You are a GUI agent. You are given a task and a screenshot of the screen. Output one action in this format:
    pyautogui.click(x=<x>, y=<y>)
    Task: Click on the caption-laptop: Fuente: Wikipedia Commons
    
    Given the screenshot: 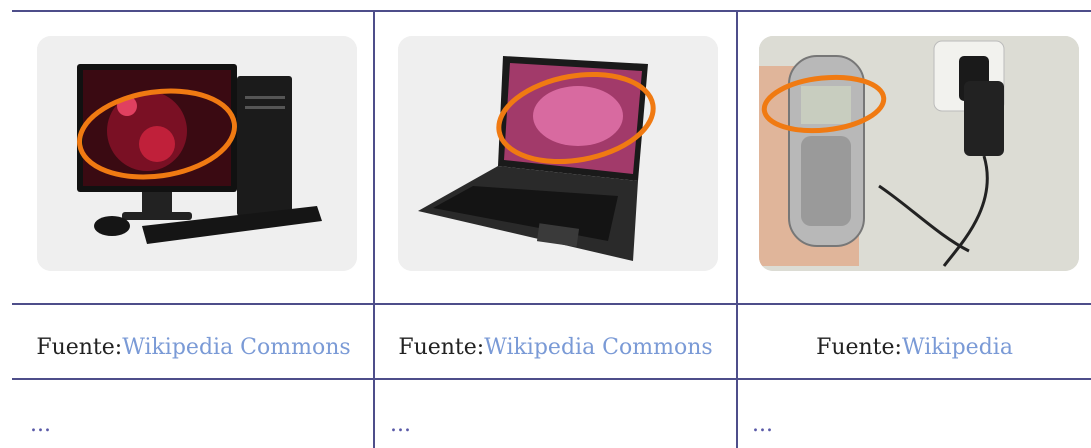 What is the action you would take?
    pyautogui.click(x=555, y=347)
    